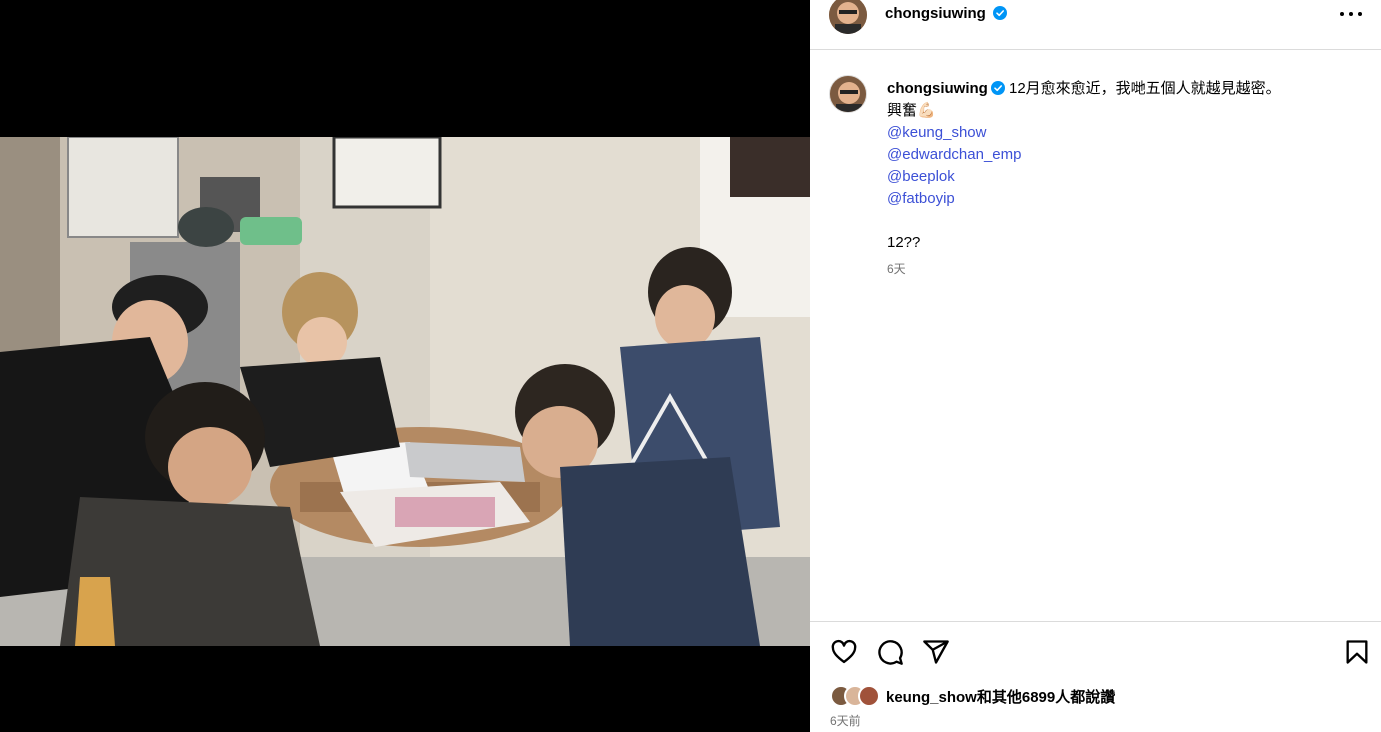 The height and width of the screenshot is (732, 1381). Describe the element at coordinates (935, 13) in the screenshot. I see `header-username-text: chongsiuwing` at that location.